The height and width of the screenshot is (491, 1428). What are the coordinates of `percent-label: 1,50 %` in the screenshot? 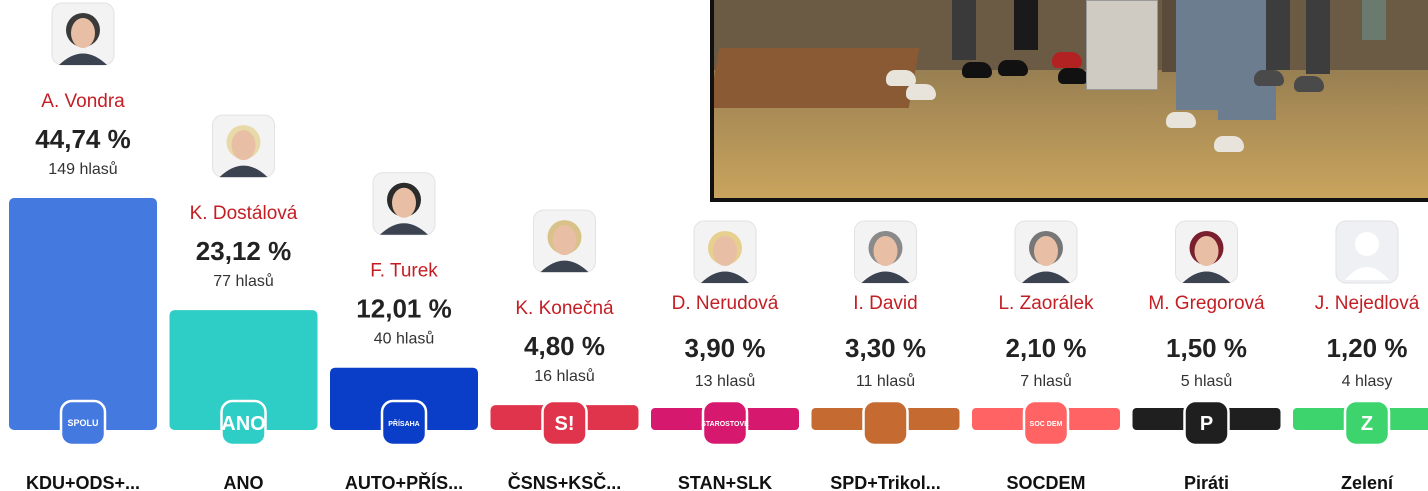 It's located at (1206, 348).